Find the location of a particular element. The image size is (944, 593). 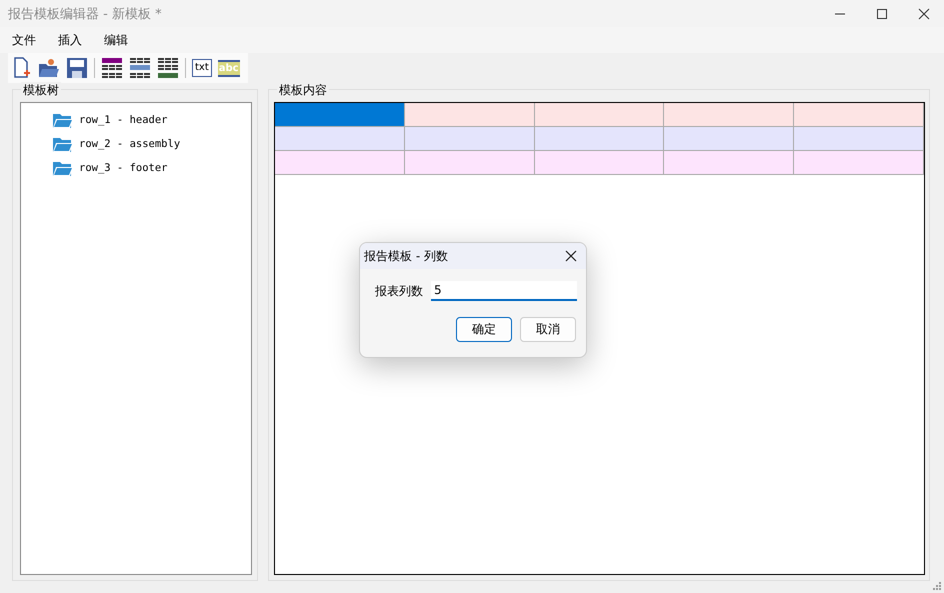

table-header-icon is located at coordinates (112, 68).